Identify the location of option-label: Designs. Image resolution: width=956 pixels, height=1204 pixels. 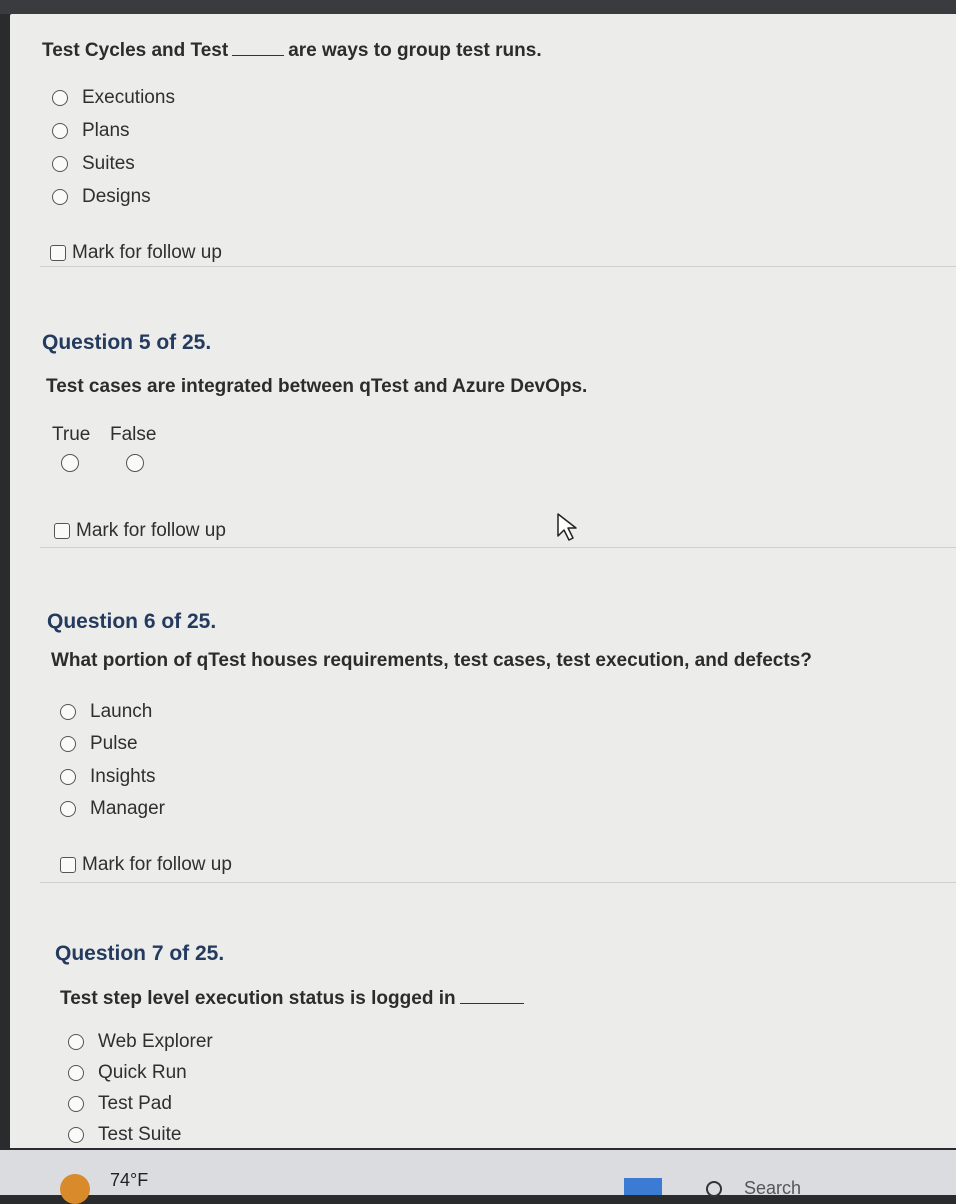
(116, 196).